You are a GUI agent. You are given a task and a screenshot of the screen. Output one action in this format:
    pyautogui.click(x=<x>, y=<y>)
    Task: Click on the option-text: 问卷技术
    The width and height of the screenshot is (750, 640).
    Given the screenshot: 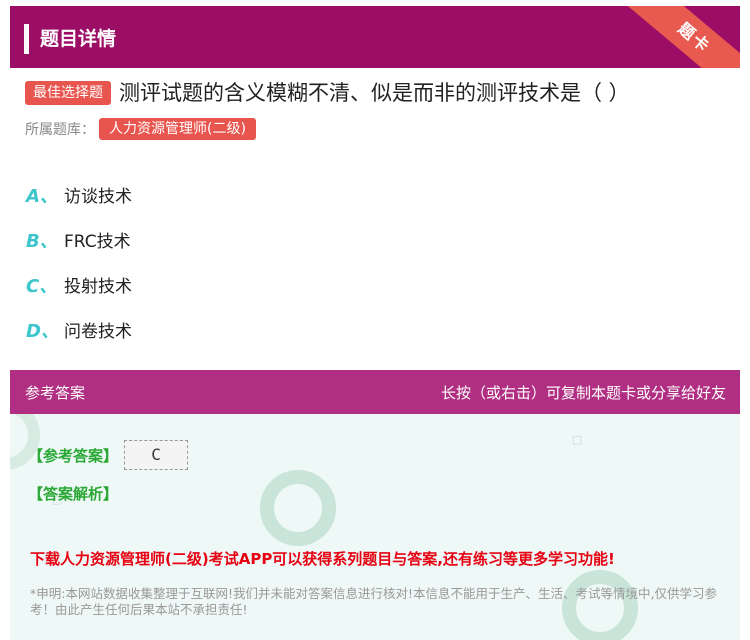 What is the action you would take?
    pyautogui.click(x=98, y=332)
    